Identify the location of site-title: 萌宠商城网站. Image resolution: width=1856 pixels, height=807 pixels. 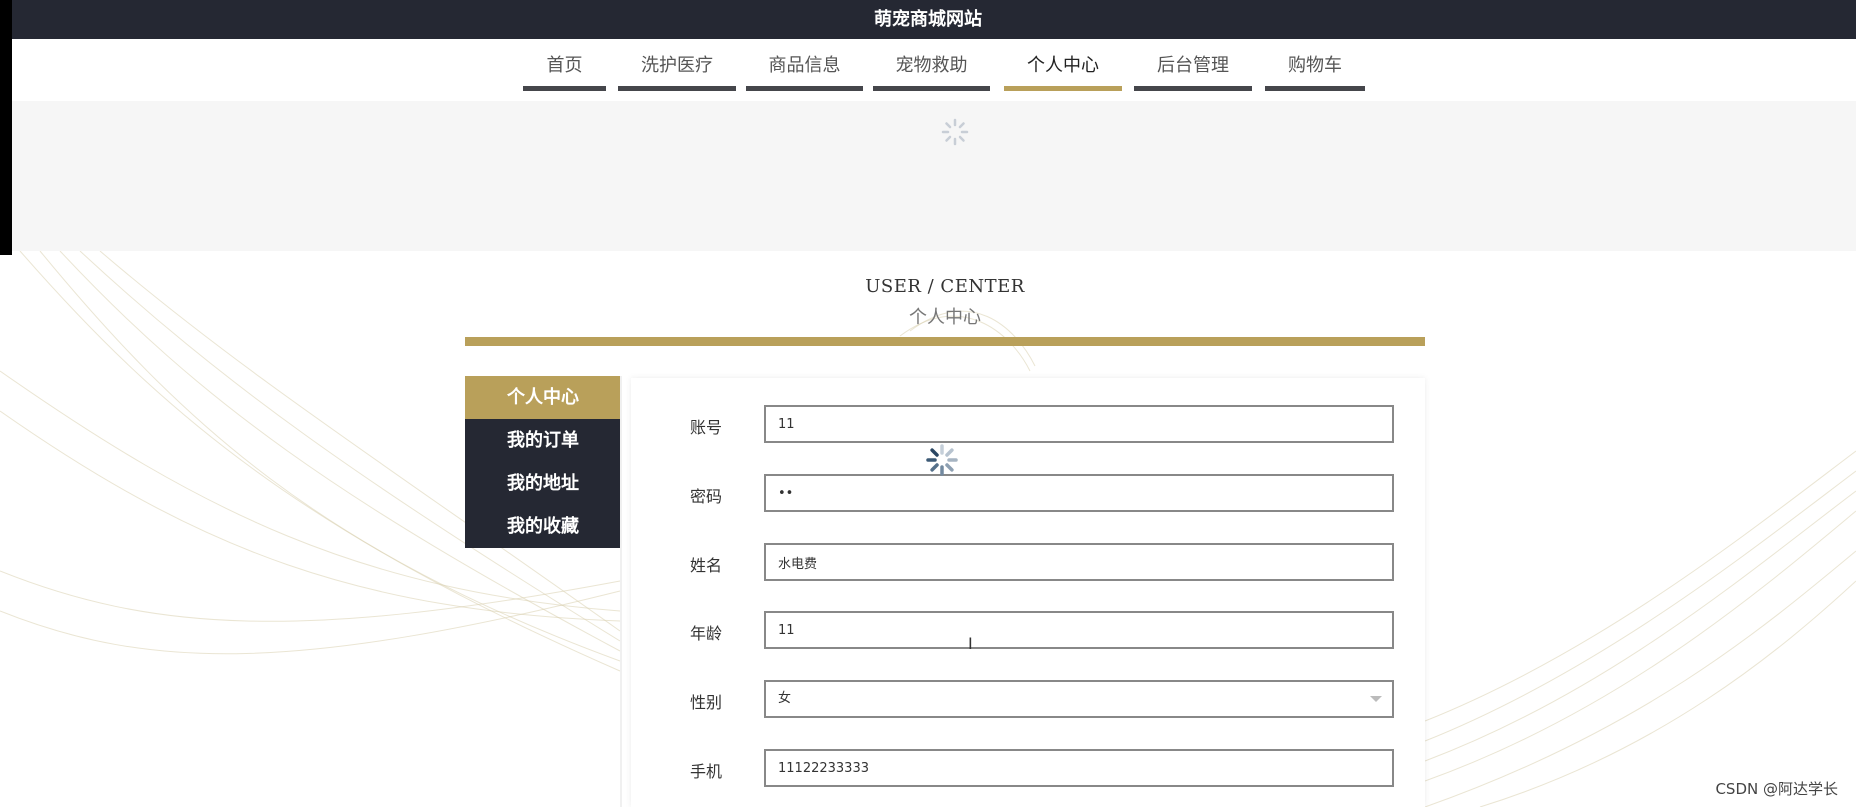
(928, 19).